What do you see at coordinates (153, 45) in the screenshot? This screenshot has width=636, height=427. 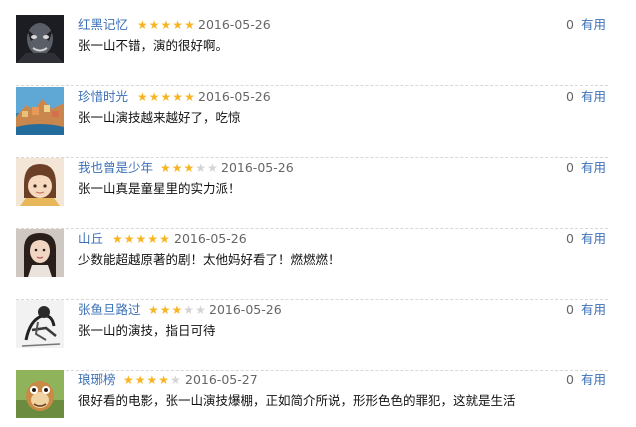 I see `comment-text: 张一山不错，演的很好啊。` at bounding box center [153, 45].